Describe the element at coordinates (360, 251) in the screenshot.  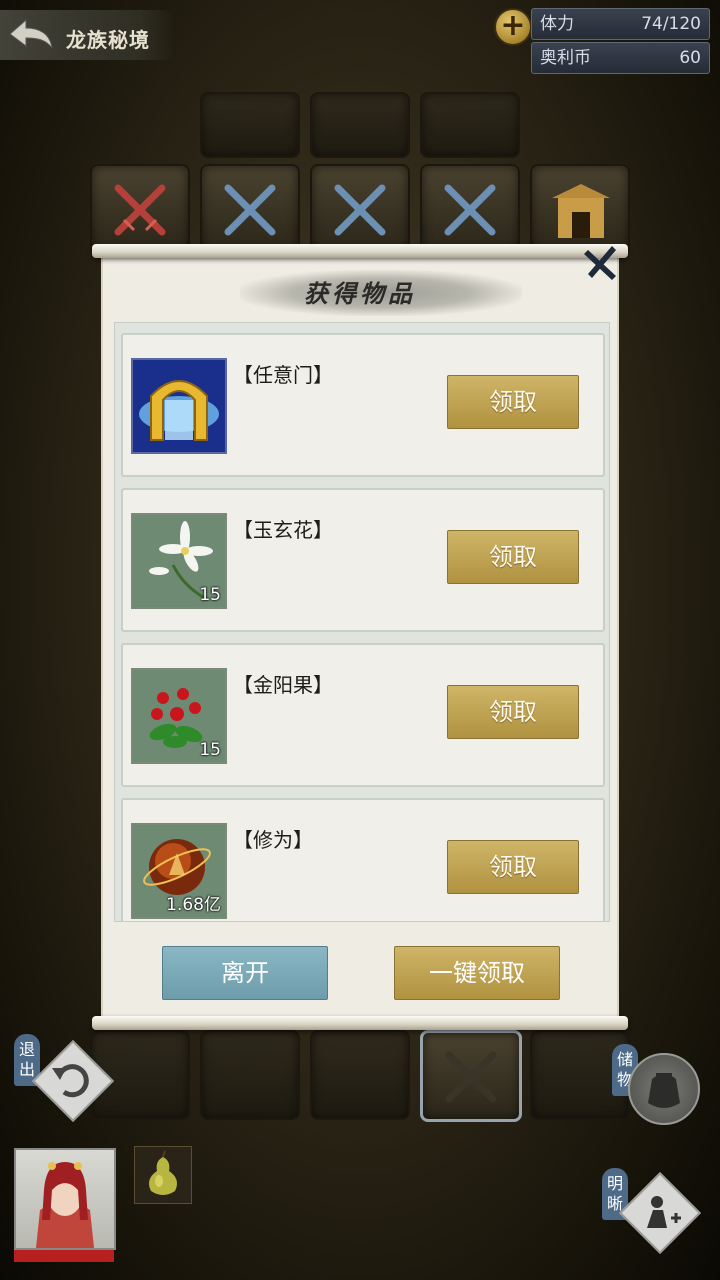
I see `scroll-roller-top` at that location.